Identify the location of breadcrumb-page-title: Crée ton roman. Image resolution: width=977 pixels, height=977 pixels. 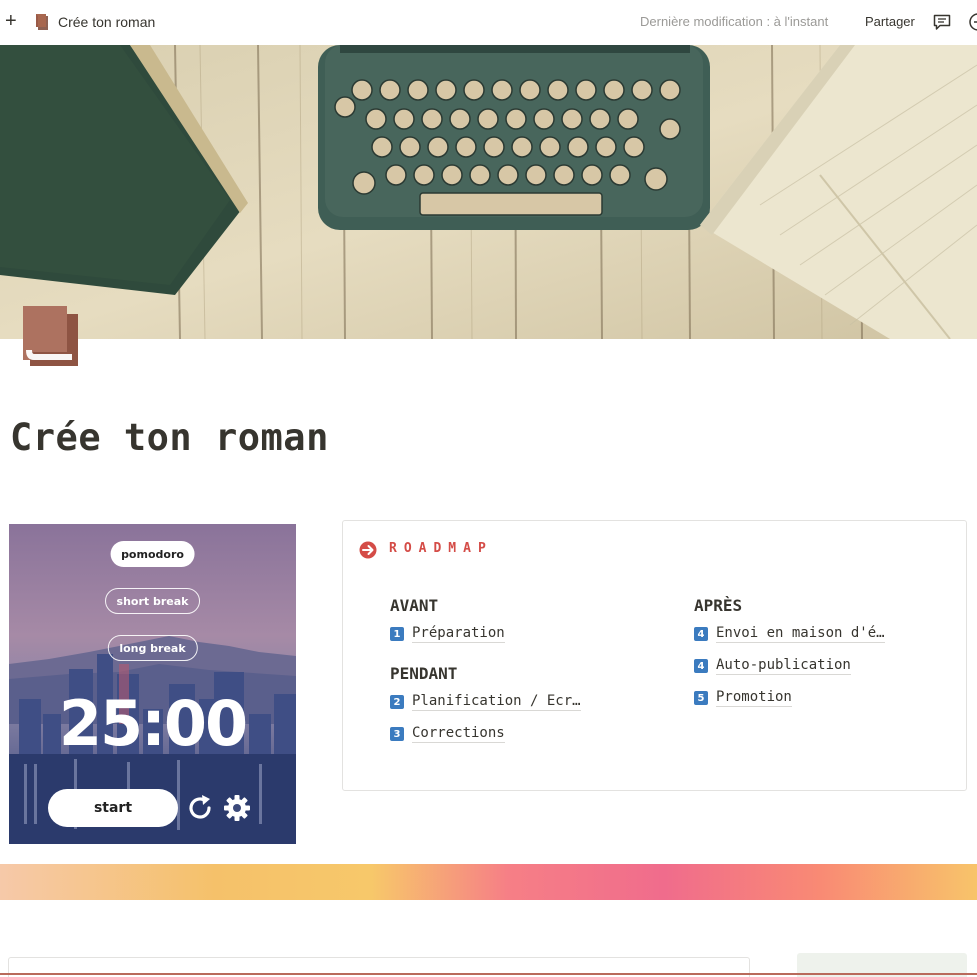
(106, 22).